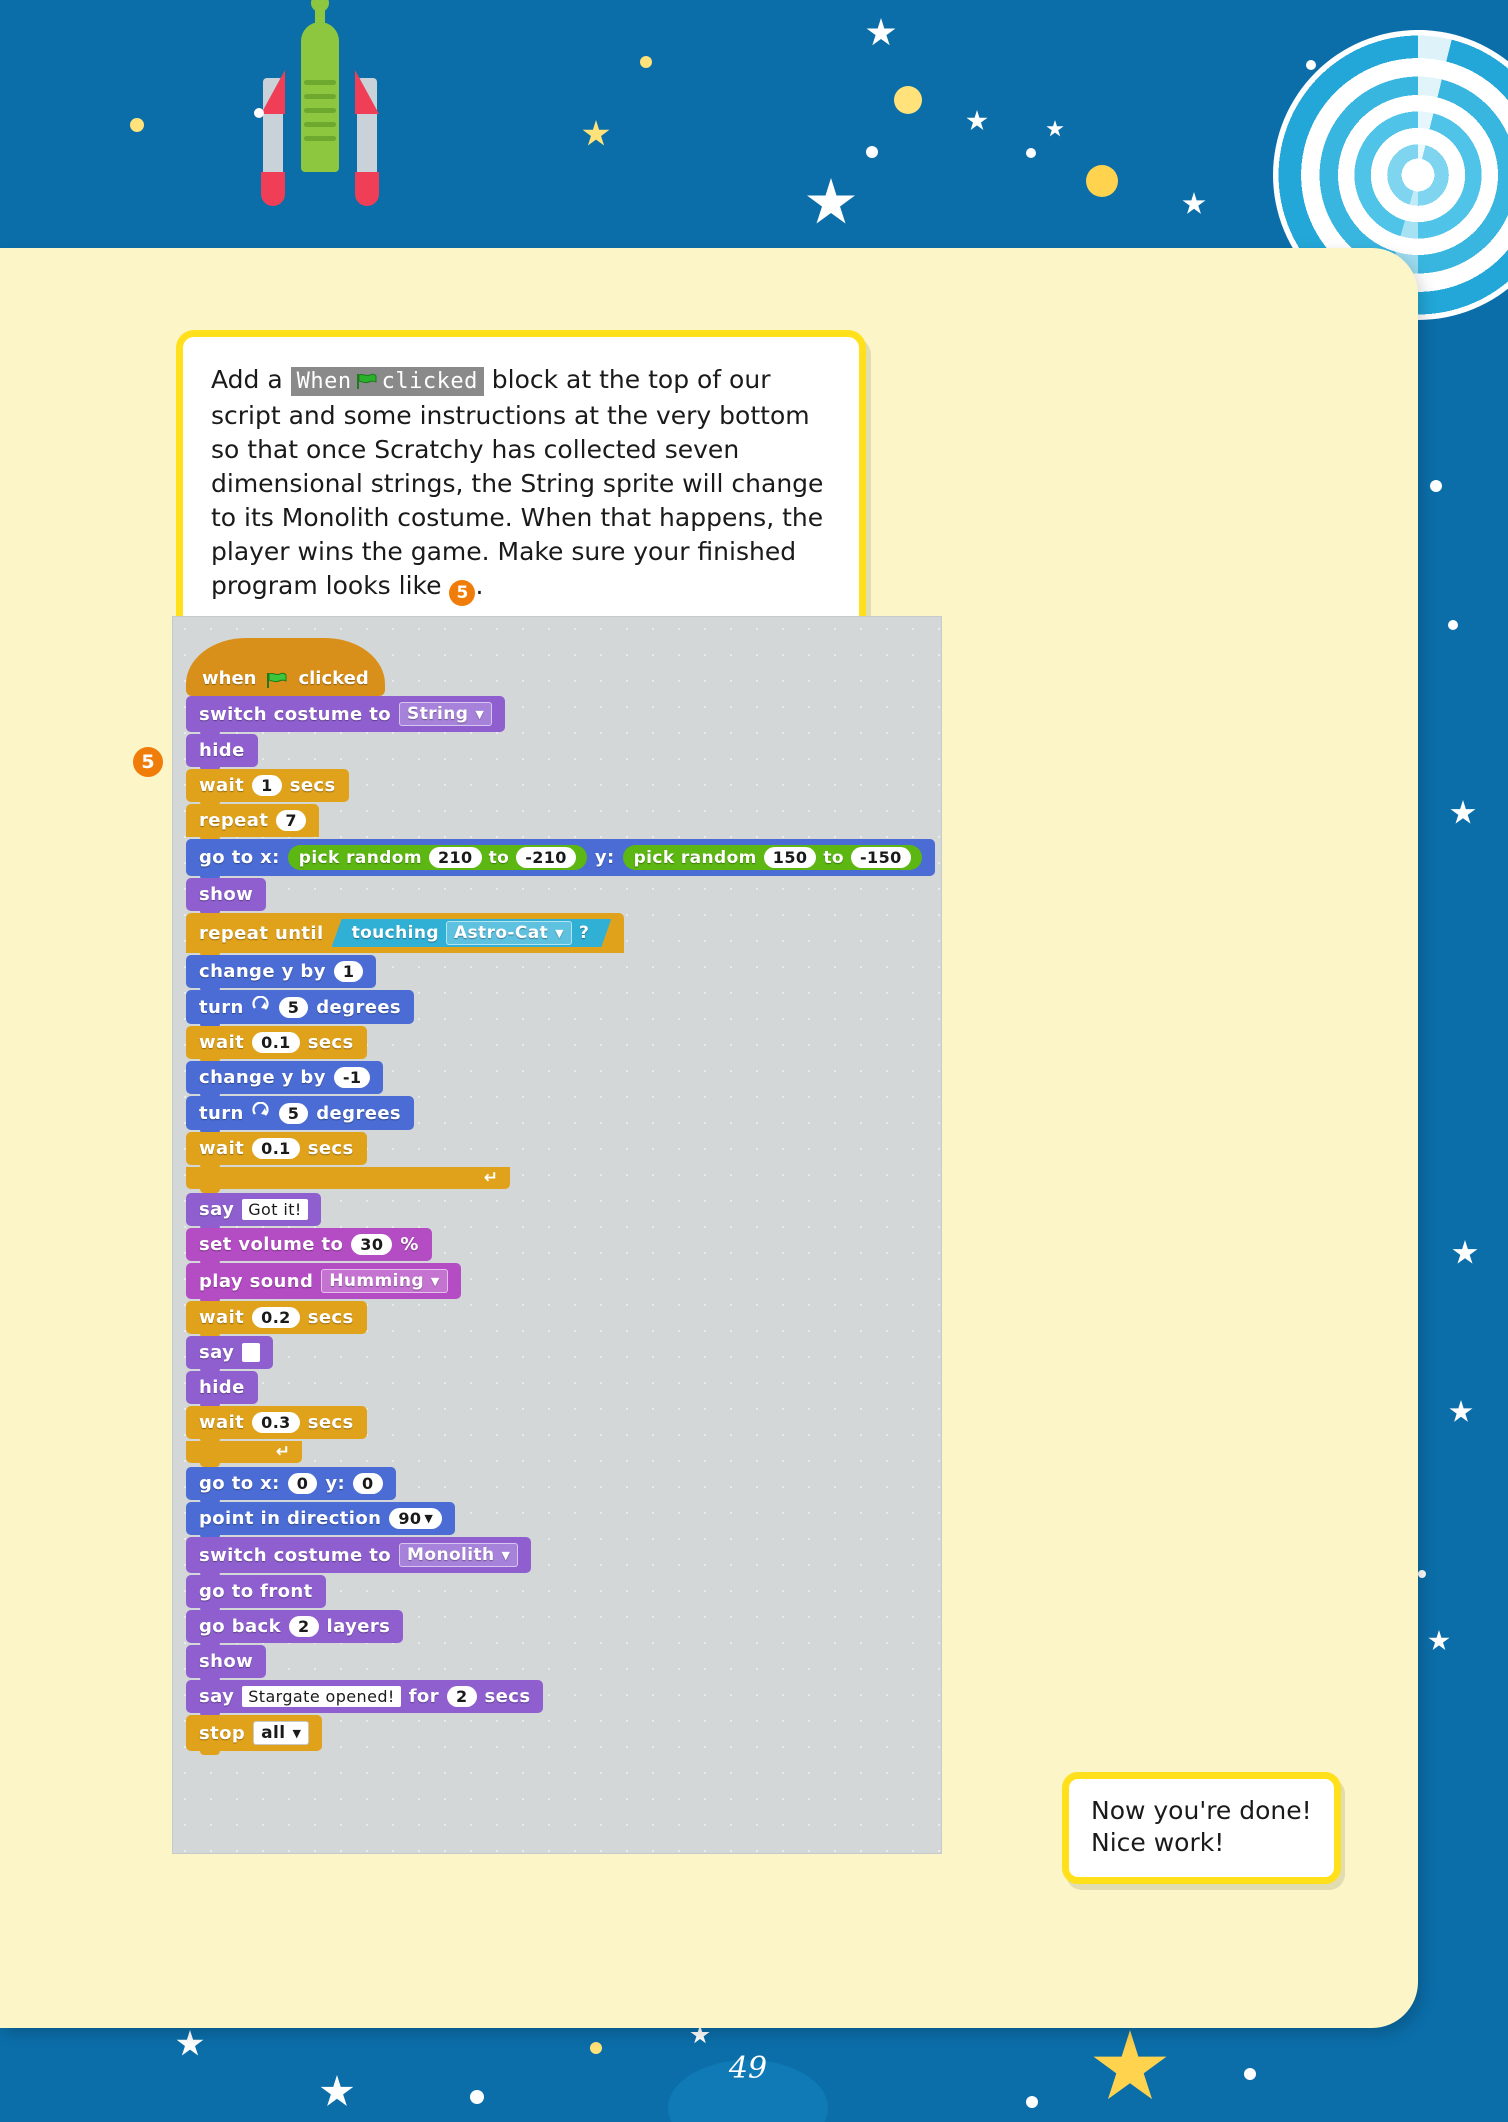  What do you see at coordinates (312, 785) in the screenshot?
I see `block-label-post: secs` at bounding box center [312, 785].